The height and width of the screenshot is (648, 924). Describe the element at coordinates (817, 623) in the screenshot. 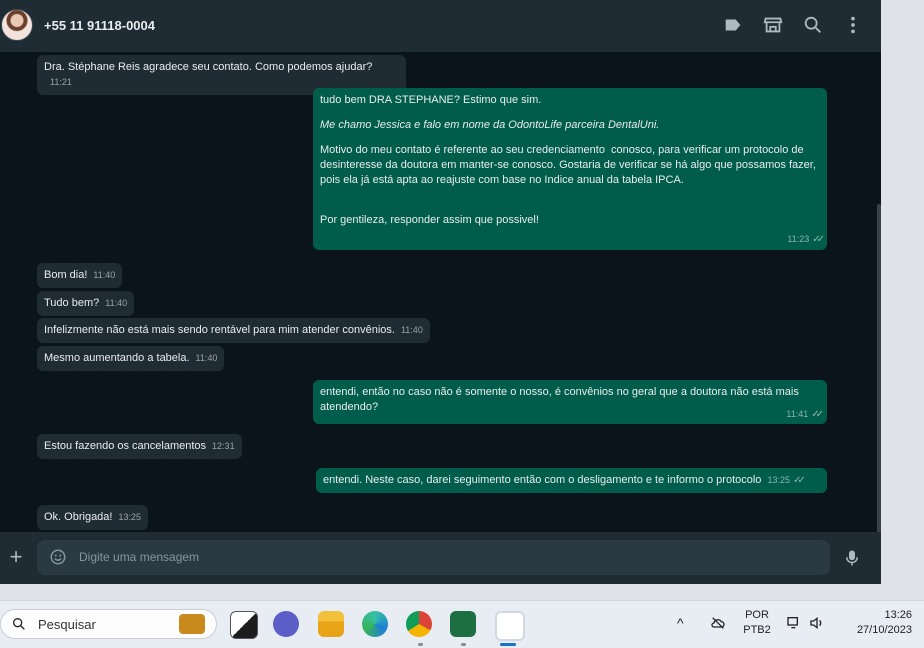

I see `volume-icon` at that location.